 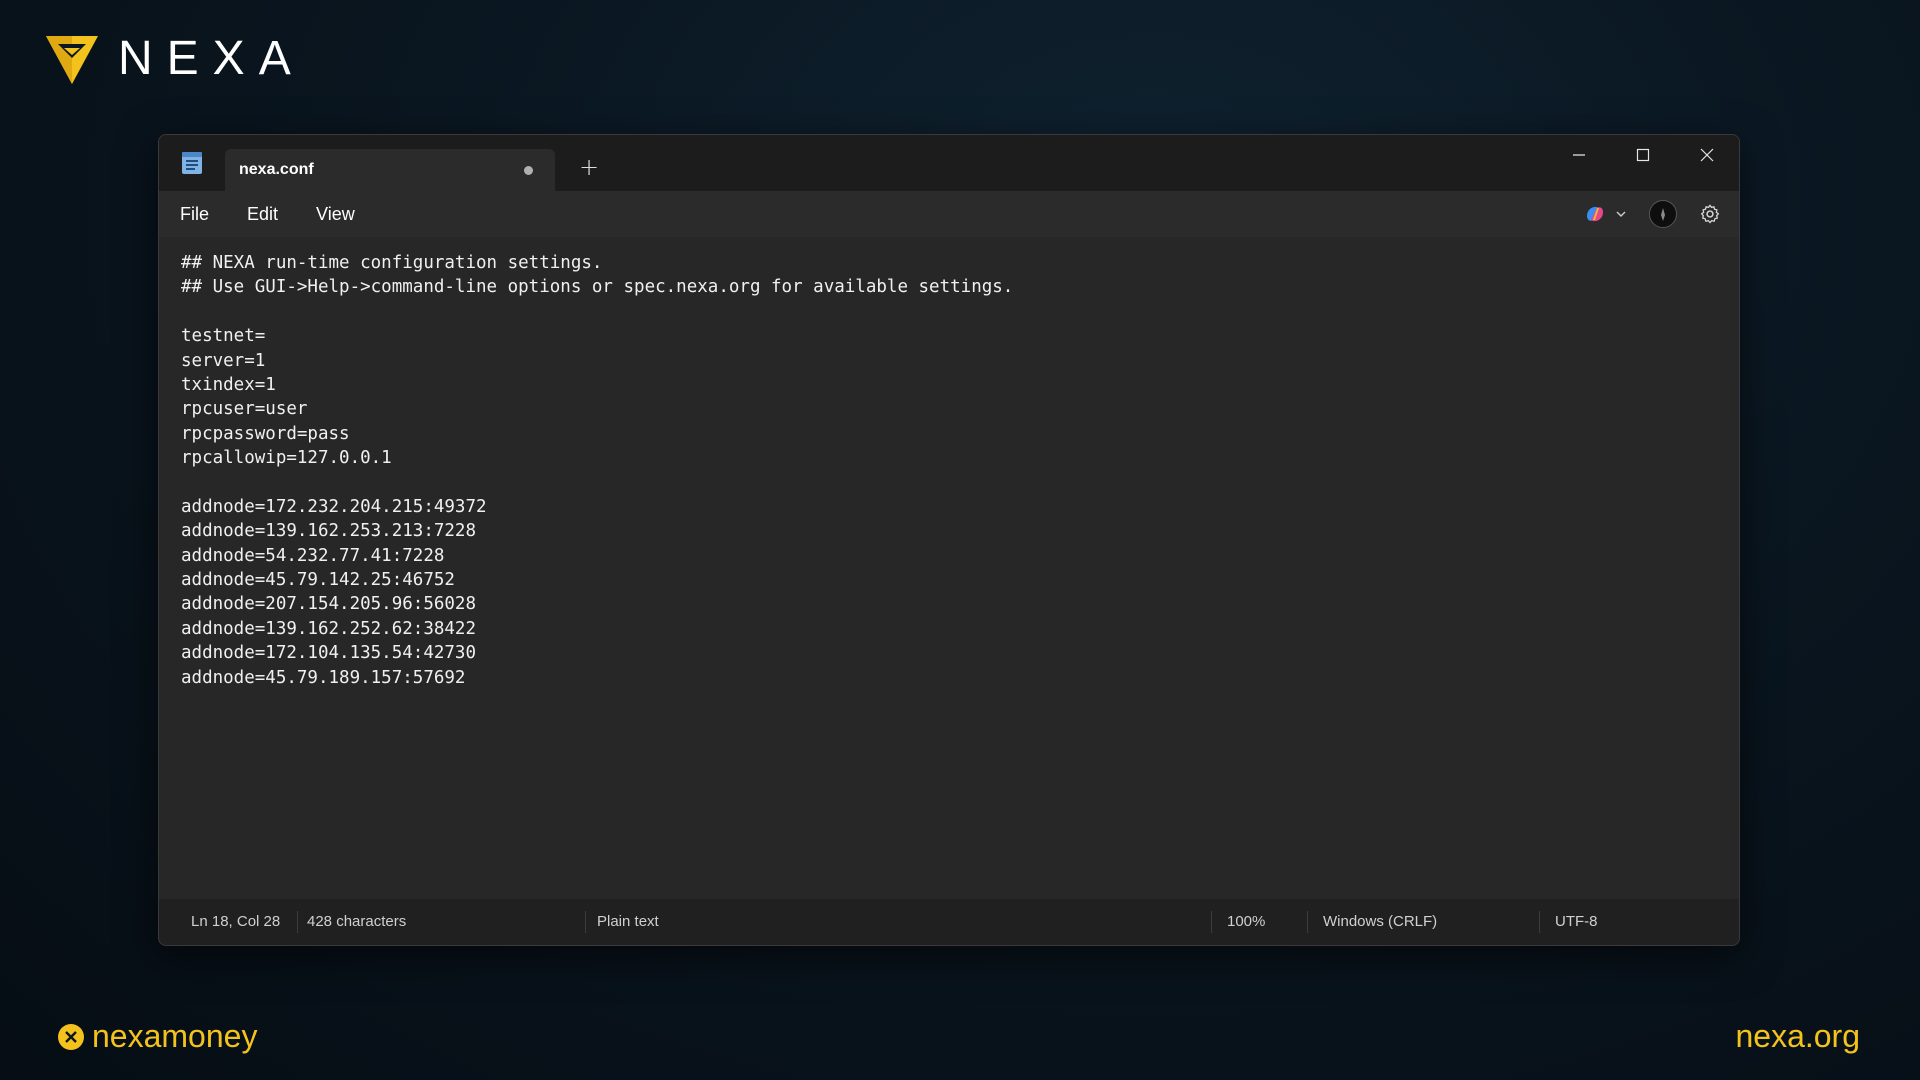 What do you see at coordinates (318, 580) in the screenshot?
I see `code-line: addnode=45.79.142.25:46752` at bounding box center [318, 580].